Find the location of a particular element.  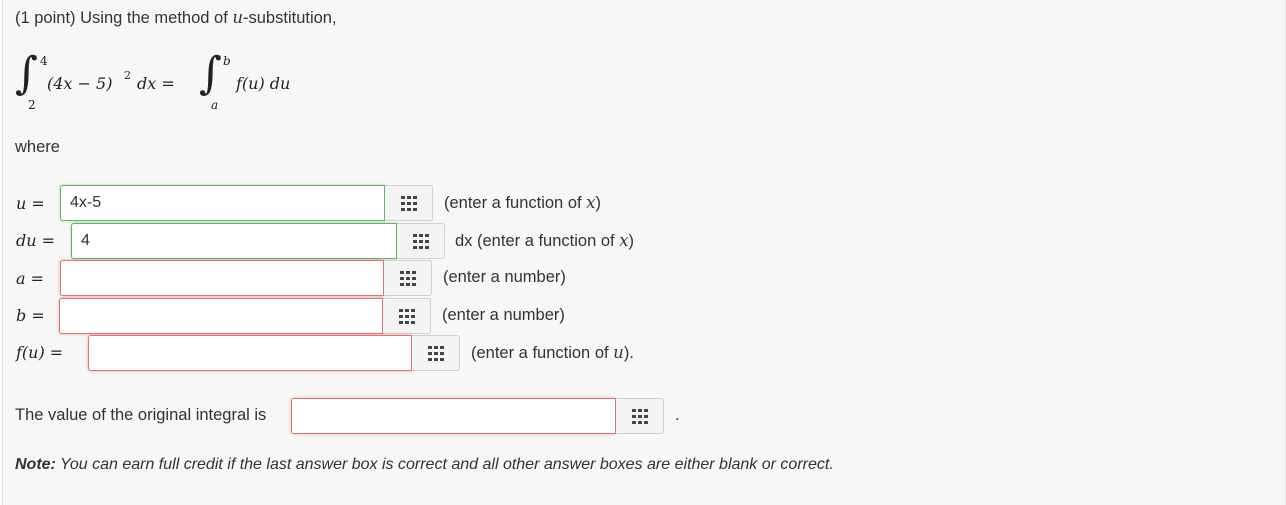

a-grid-button is located at coordinates (408, 278).